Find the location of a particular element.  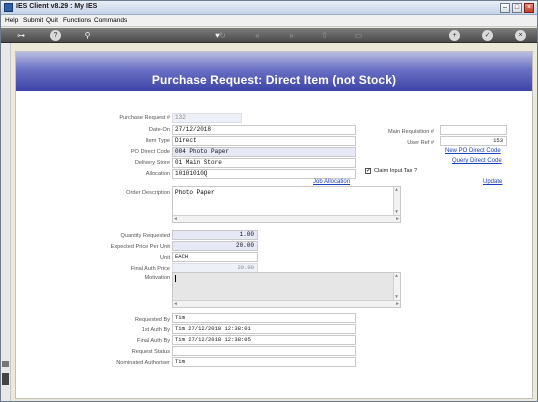

date-on-label: Date-On is located at coordinates (159, 130).